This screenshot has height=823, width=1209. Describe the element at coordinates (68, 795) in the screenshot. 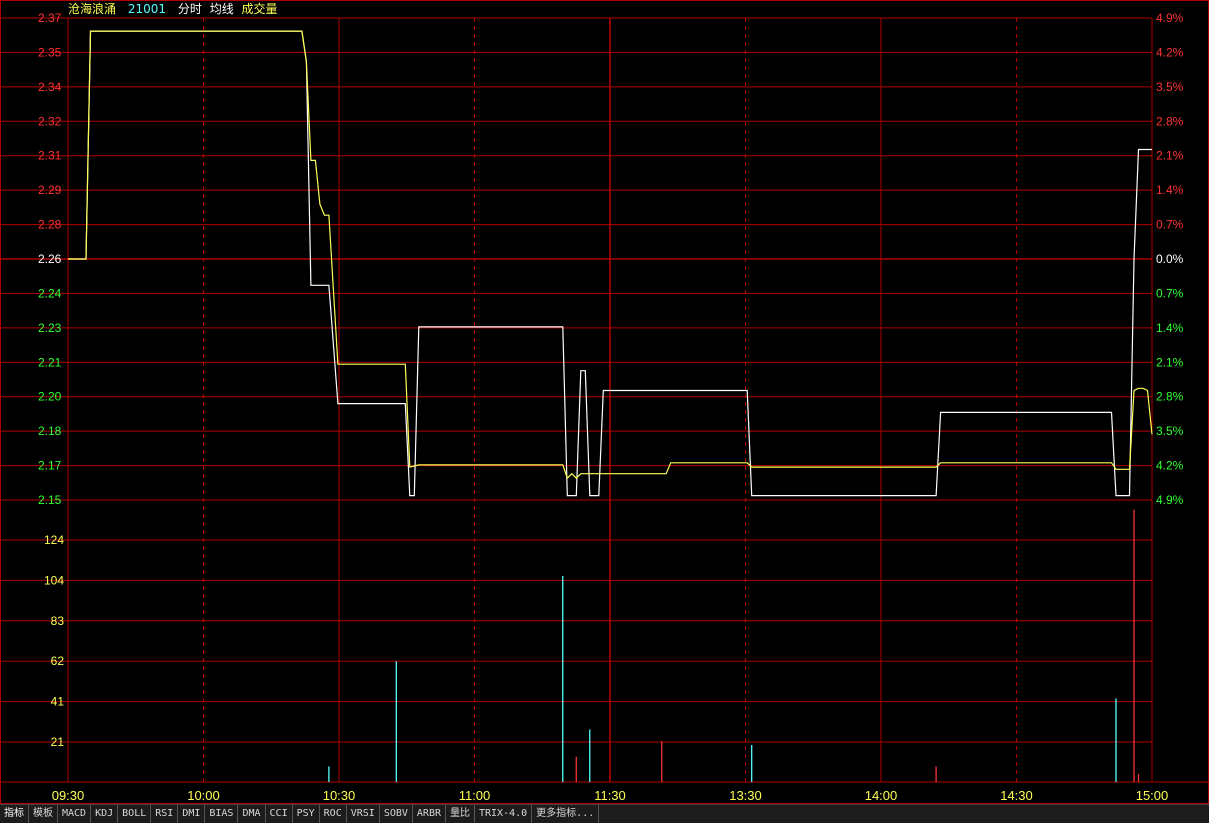

I see `time-tick-label: 09:30` at that location.